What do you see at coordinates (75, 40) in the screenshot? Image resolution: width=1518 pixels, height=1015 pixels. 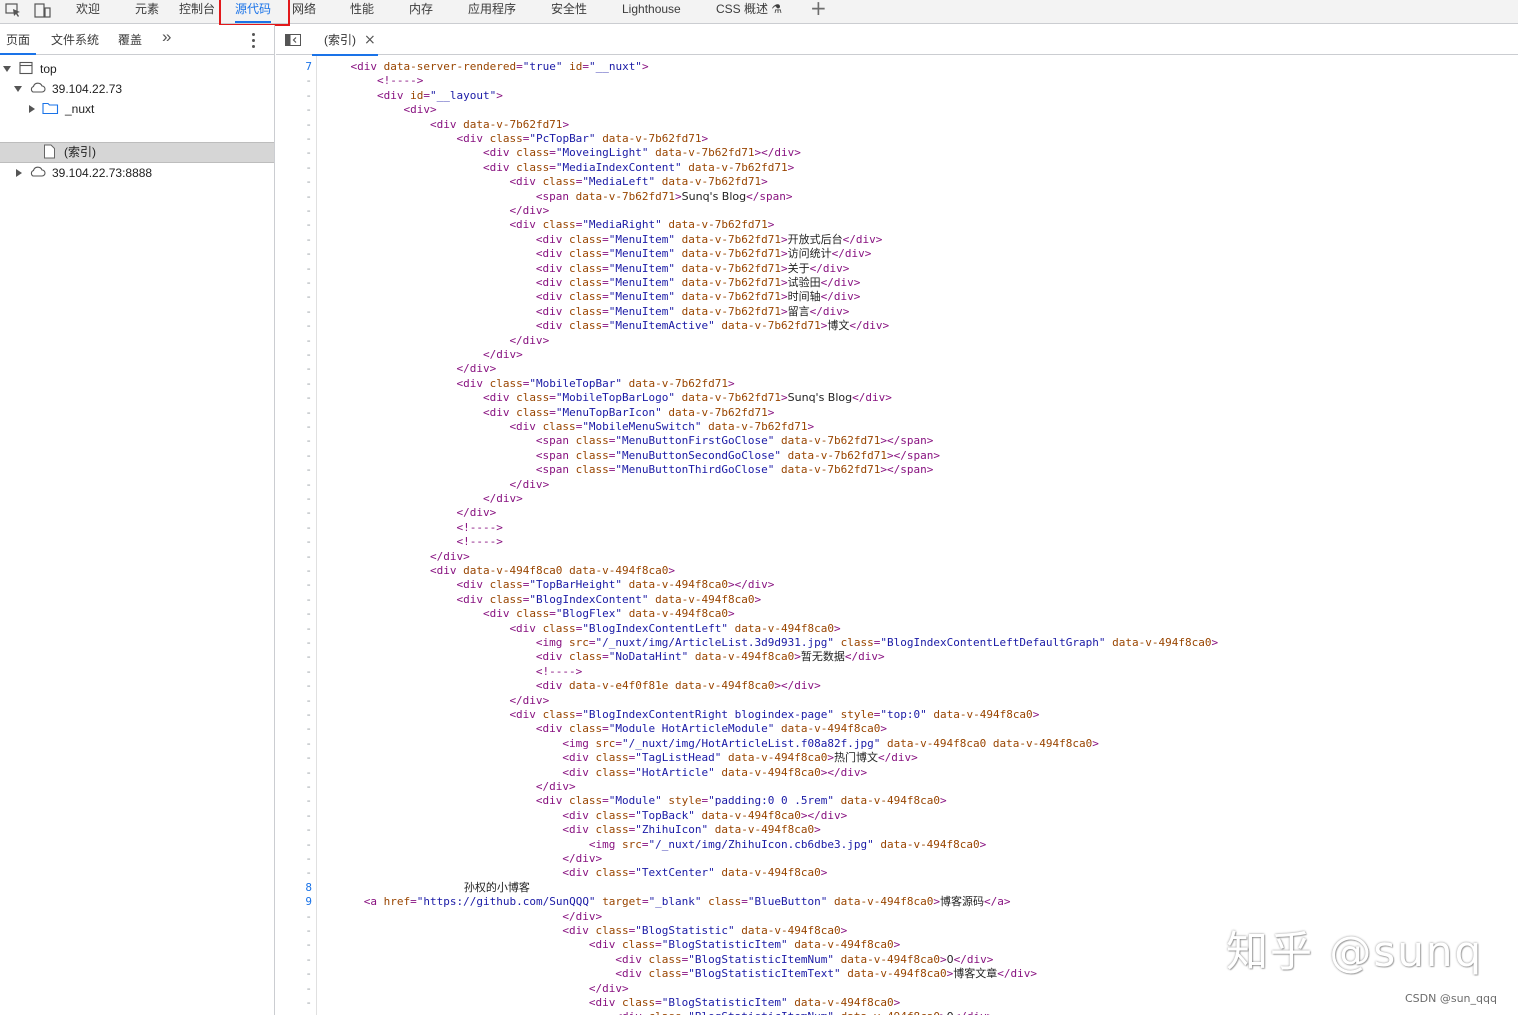 I see `tab-filesystem: 文件系统` at bounding box center [75, 40].